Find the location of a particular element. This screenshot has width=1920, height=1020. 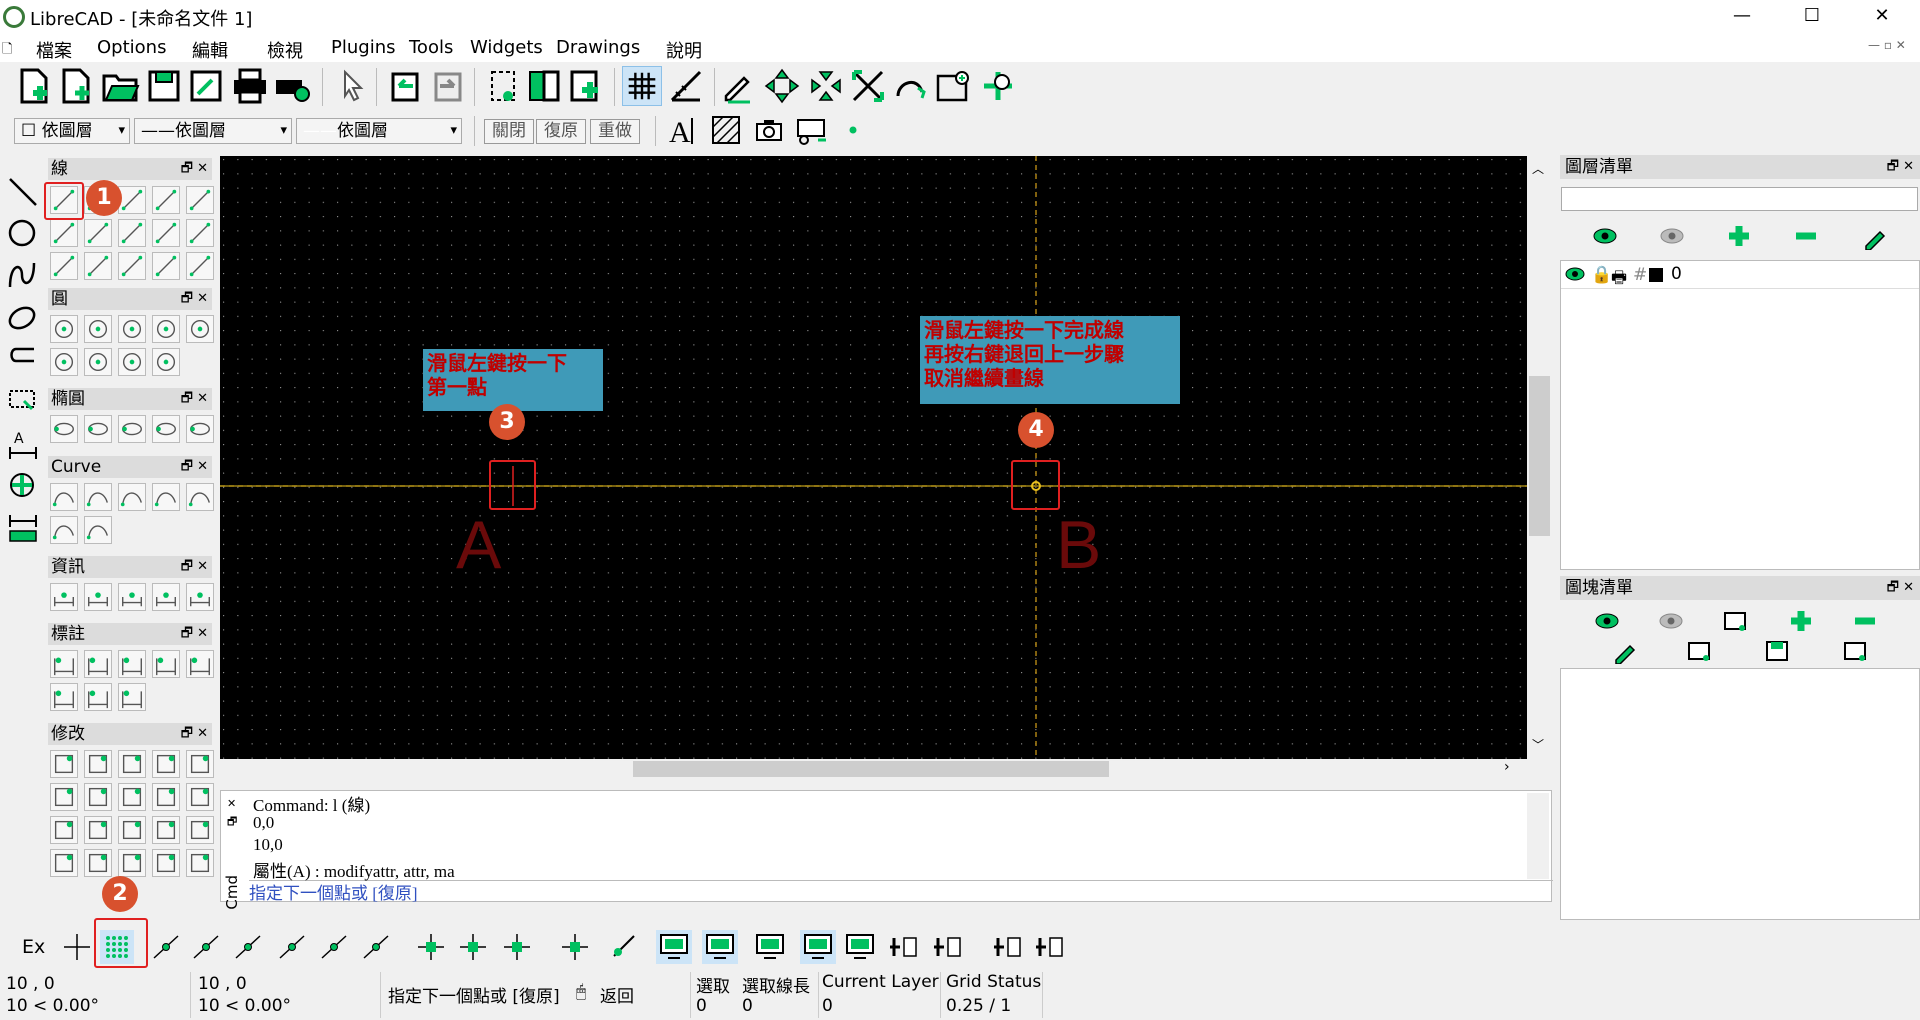

circle-tool-0-3-icon is located at coordinates (166, 329).